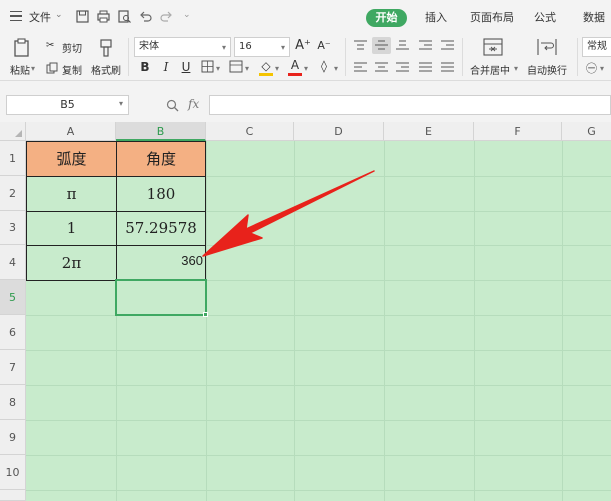  I want to click on format-painter-icon, so click(106, 48).